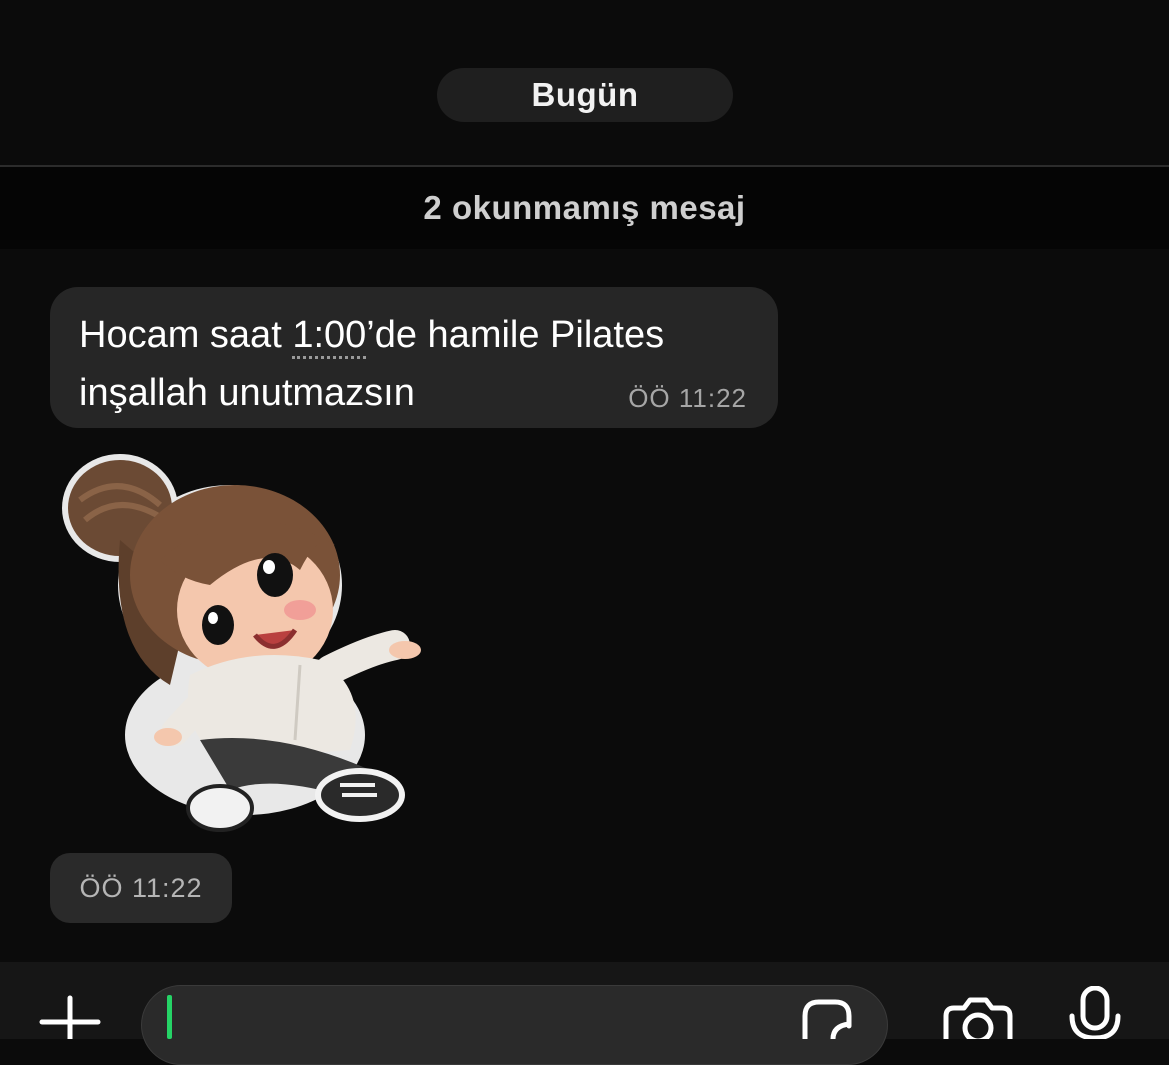 This screenshot has width=1169, height=1065. I want to click on message-input-field, so click(514, 1025).